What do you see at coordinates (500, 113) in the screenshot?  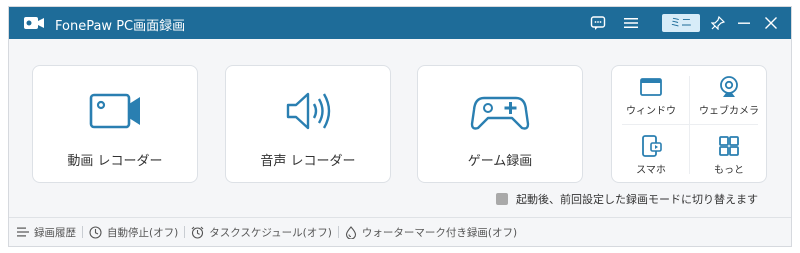 I see `gamepad-icon` at bounding box center [500, 113].